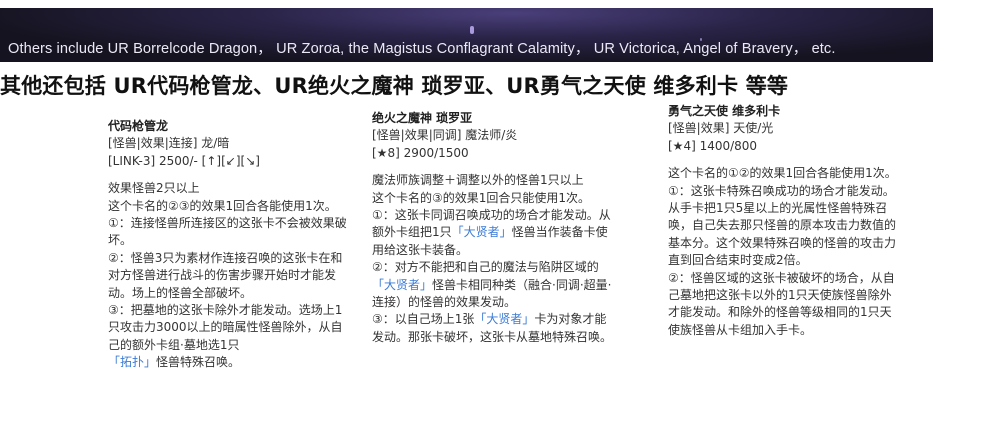  Describe the element at coordinates (222, 205) in the screenshot. I see `card-text-line: 这个卡名的②③的效果1回合各能使用1次。` at that location.